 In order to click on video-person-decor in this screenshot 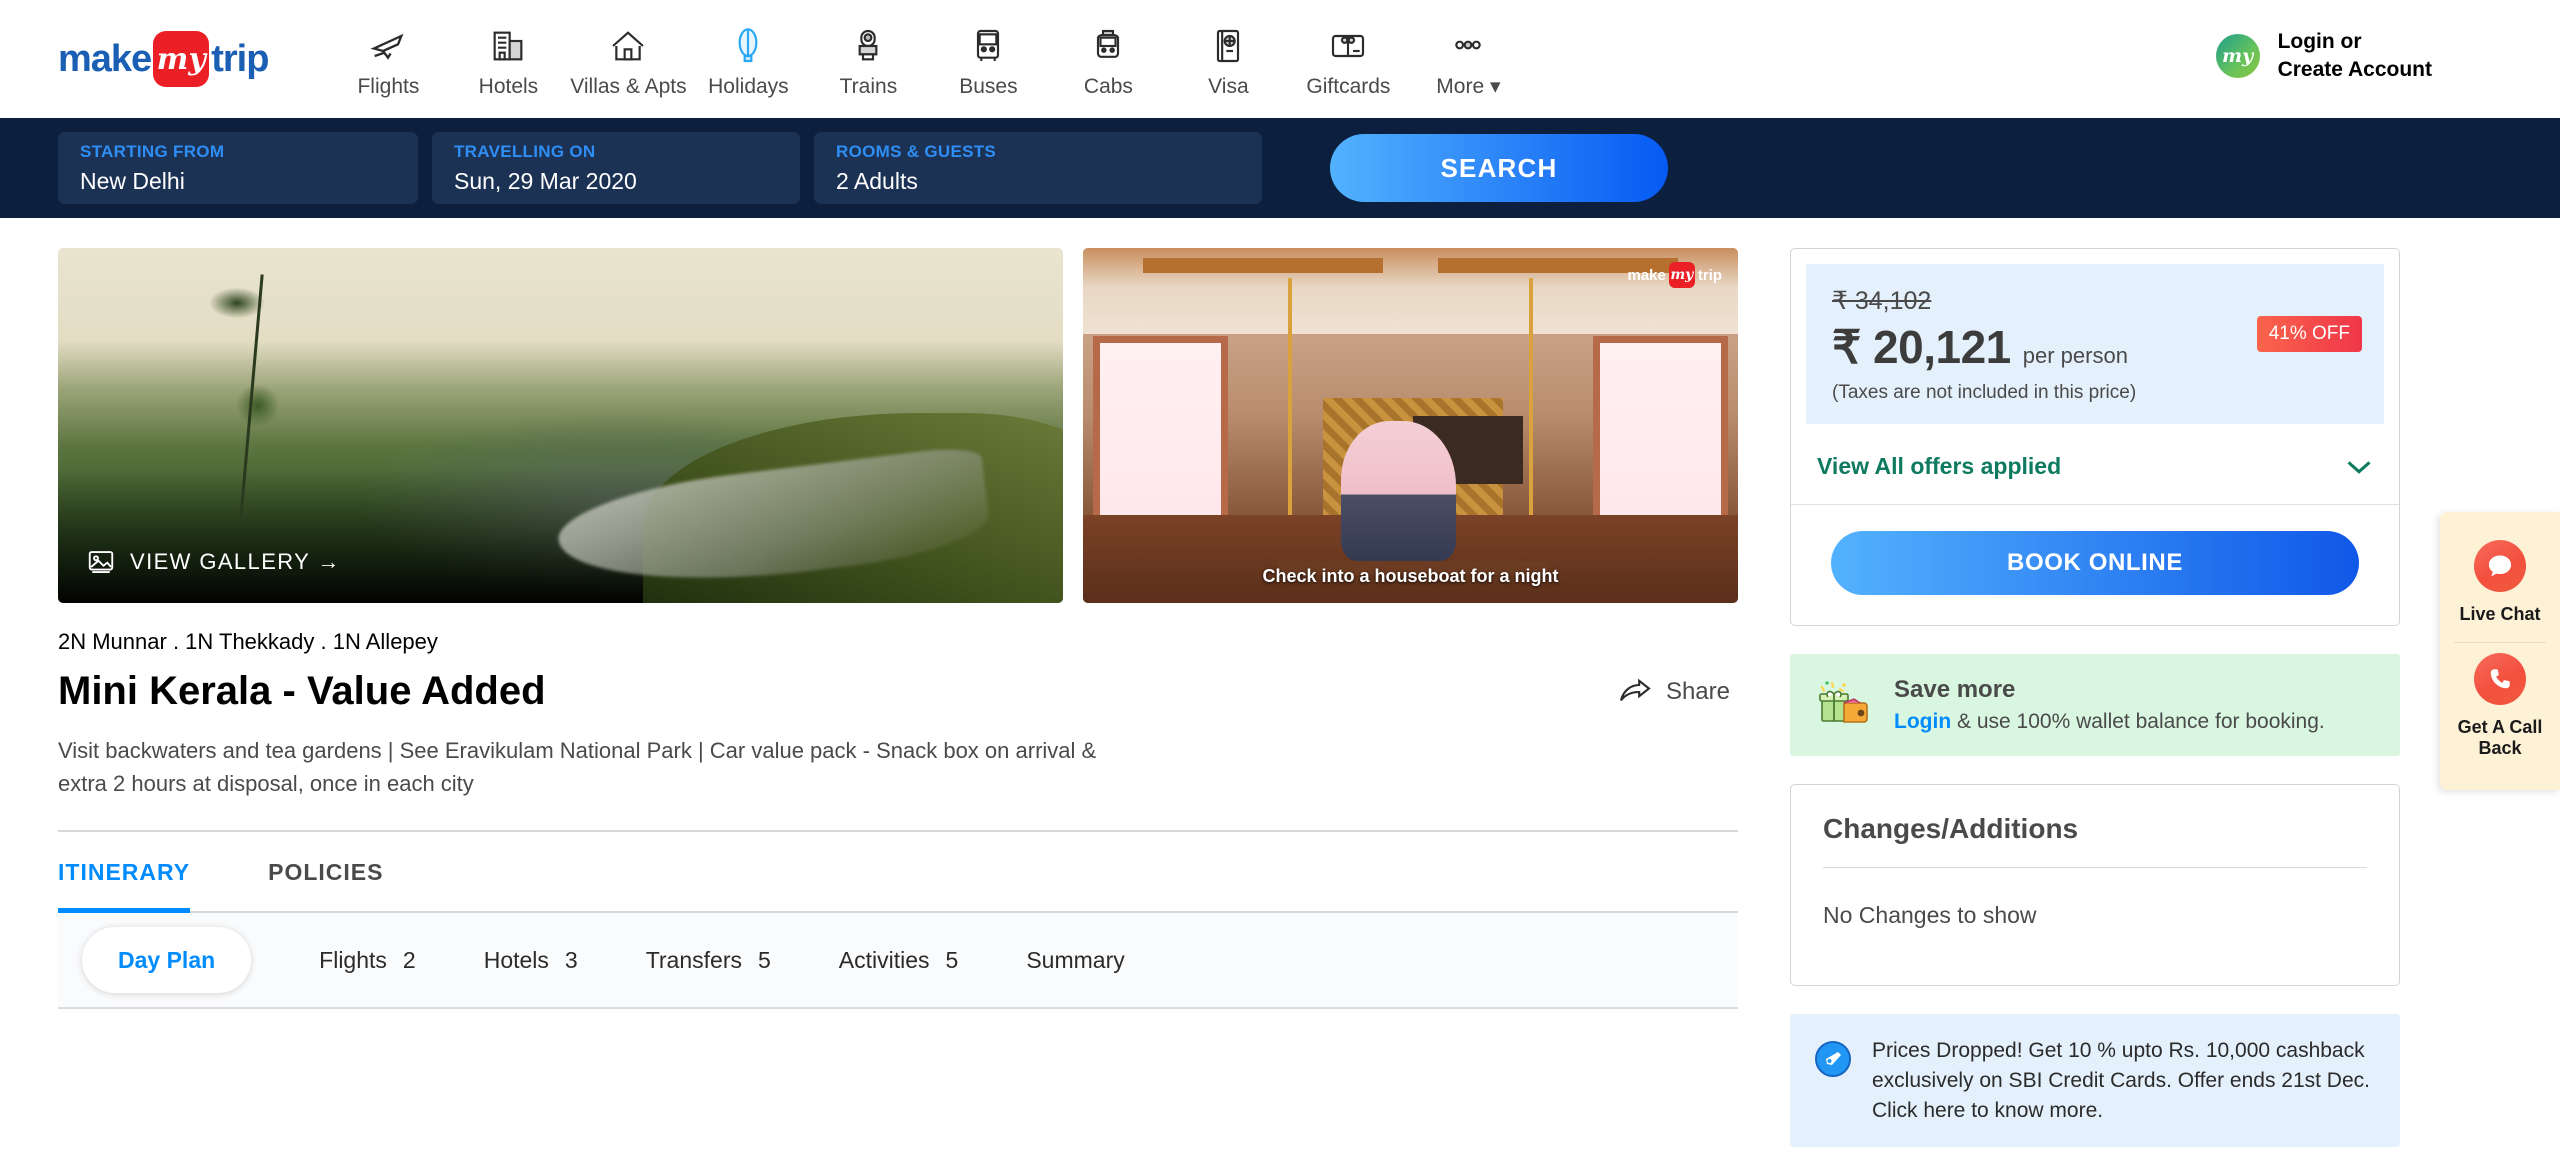, I will do `click(1398, 491)`.